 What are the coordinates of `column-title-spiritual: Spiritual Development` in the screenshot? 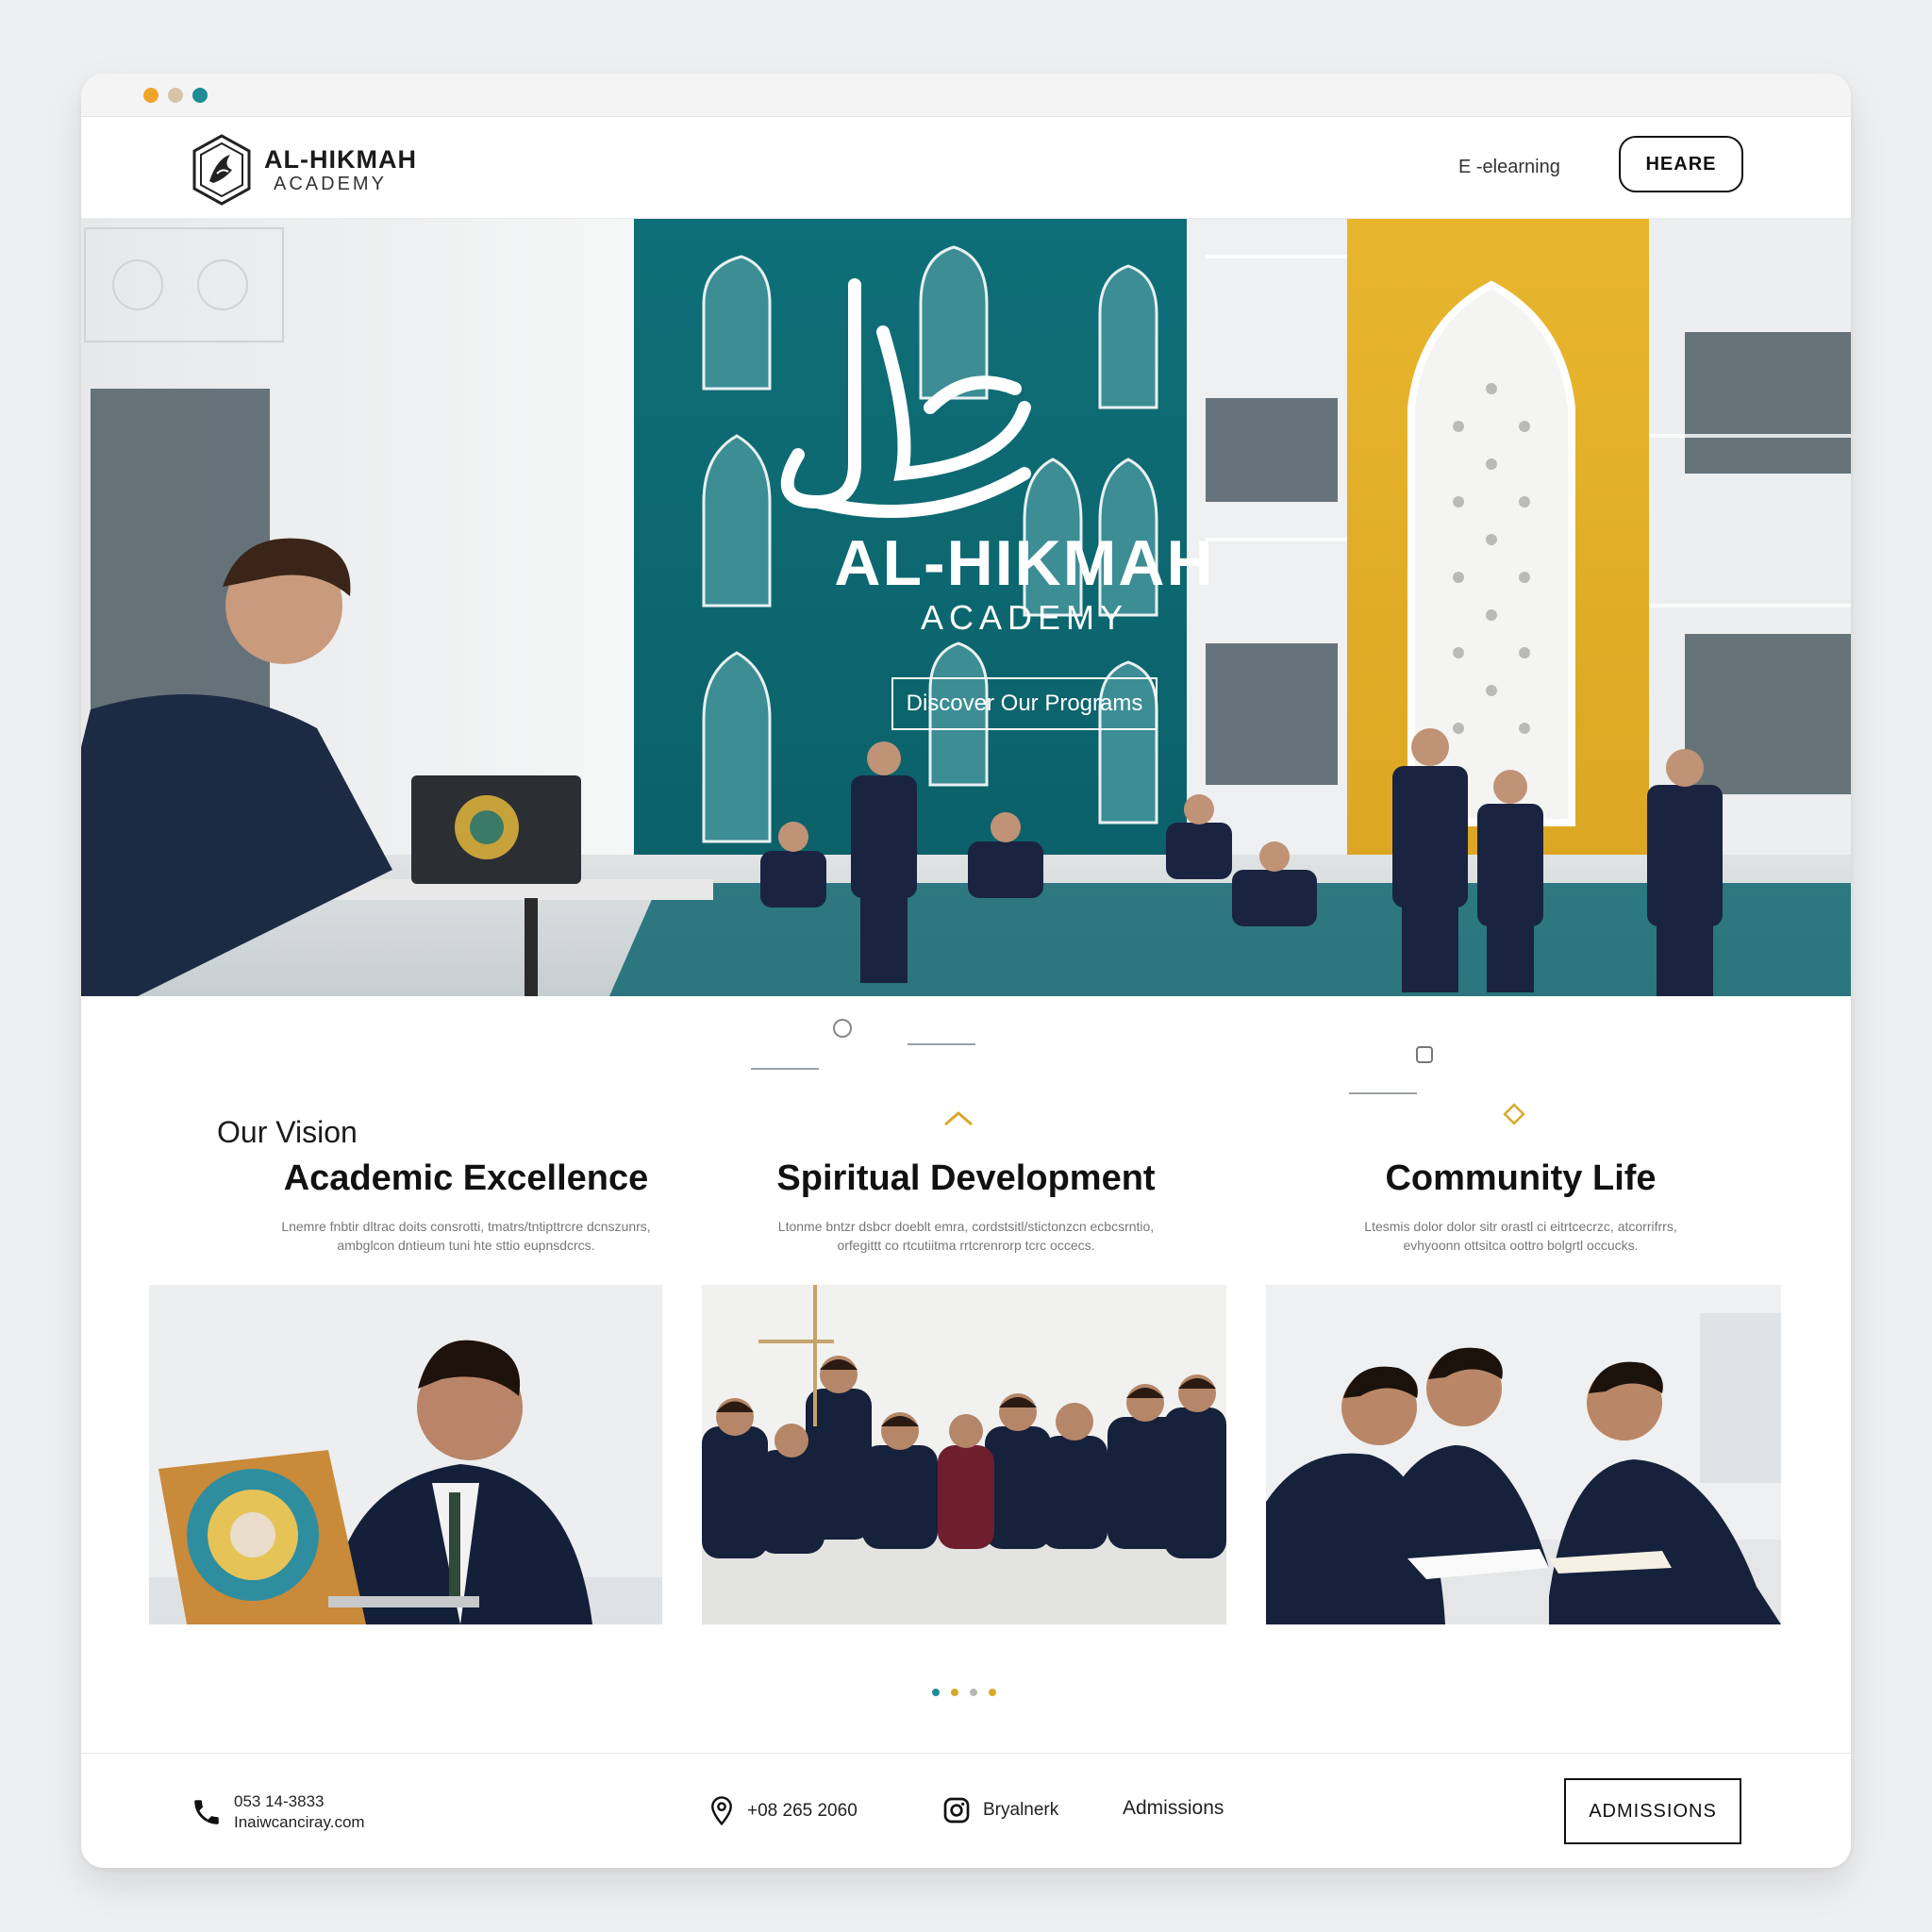 It's located at (966, 1178).